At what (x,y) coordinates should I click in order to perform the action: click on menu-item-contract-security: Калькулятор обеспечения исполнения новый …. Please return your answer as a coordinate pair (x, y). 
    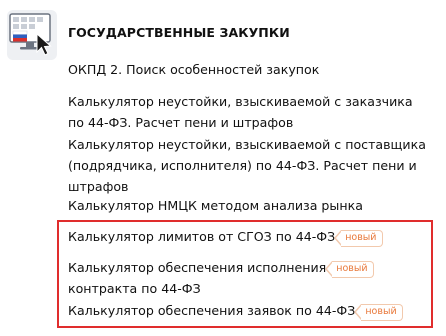
    Looking at the image, I should click on (250, 278).